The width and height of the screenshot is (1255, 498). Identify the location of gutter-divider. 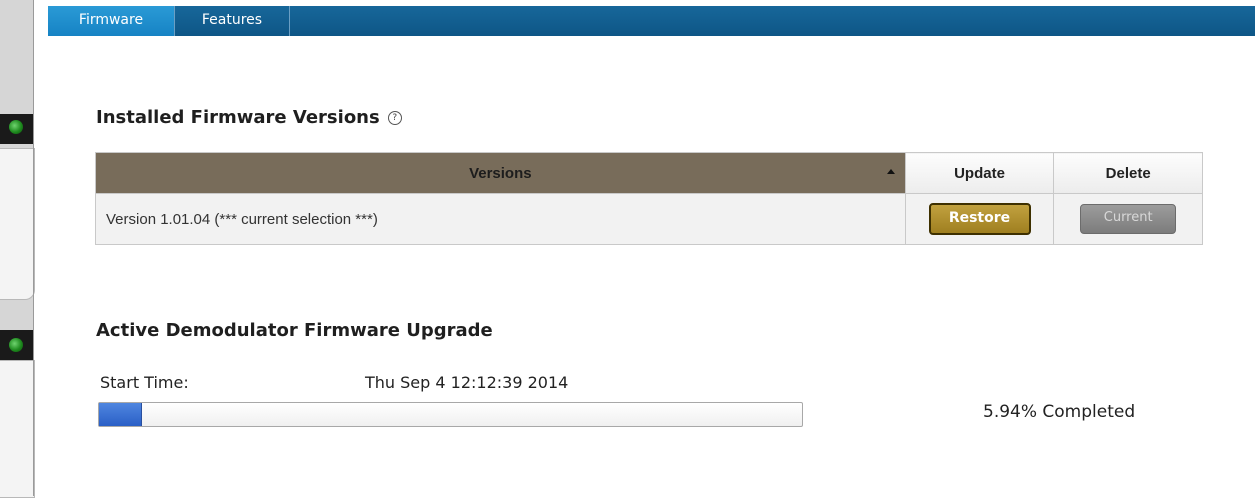
(33, 248).